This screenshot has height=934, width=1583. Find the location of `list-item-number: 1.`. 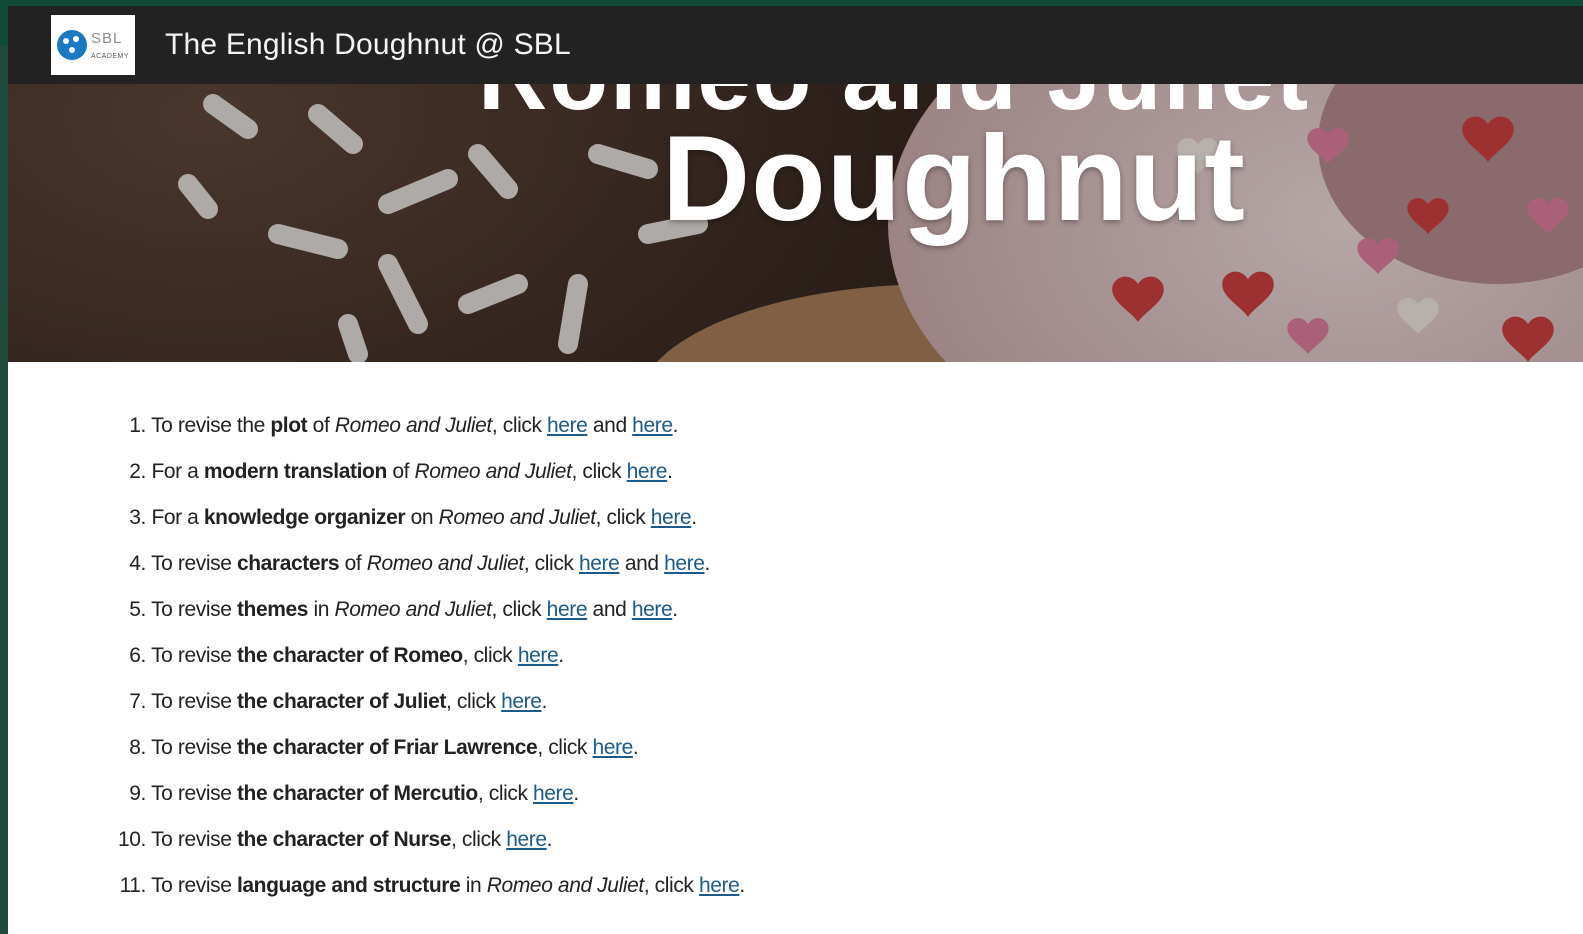

list-item-number: 1. is located at coordinates (137, 425).